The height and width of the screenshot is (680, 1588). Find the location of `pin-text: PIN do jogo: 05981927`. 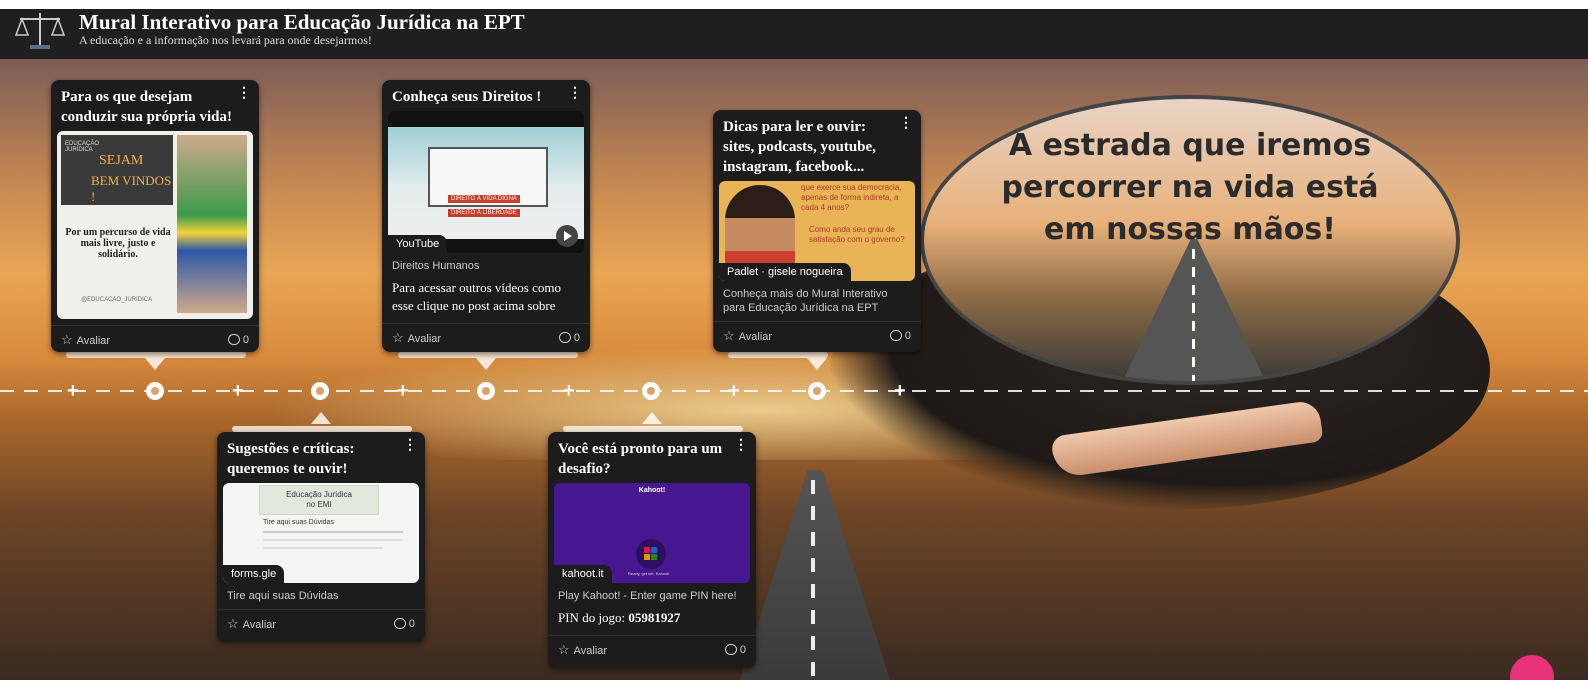

pin-text: PIN do jogo: 05981927 is located at coordinates (652, 616).